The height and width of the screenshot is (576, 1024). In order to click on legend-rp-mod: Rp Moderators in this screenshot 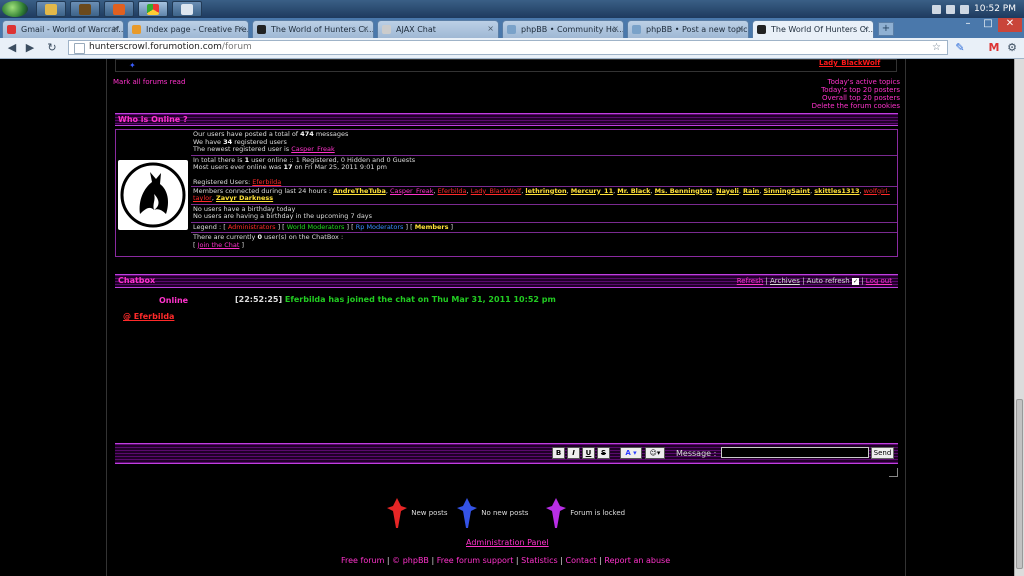, I will do `click(379, 226)`.